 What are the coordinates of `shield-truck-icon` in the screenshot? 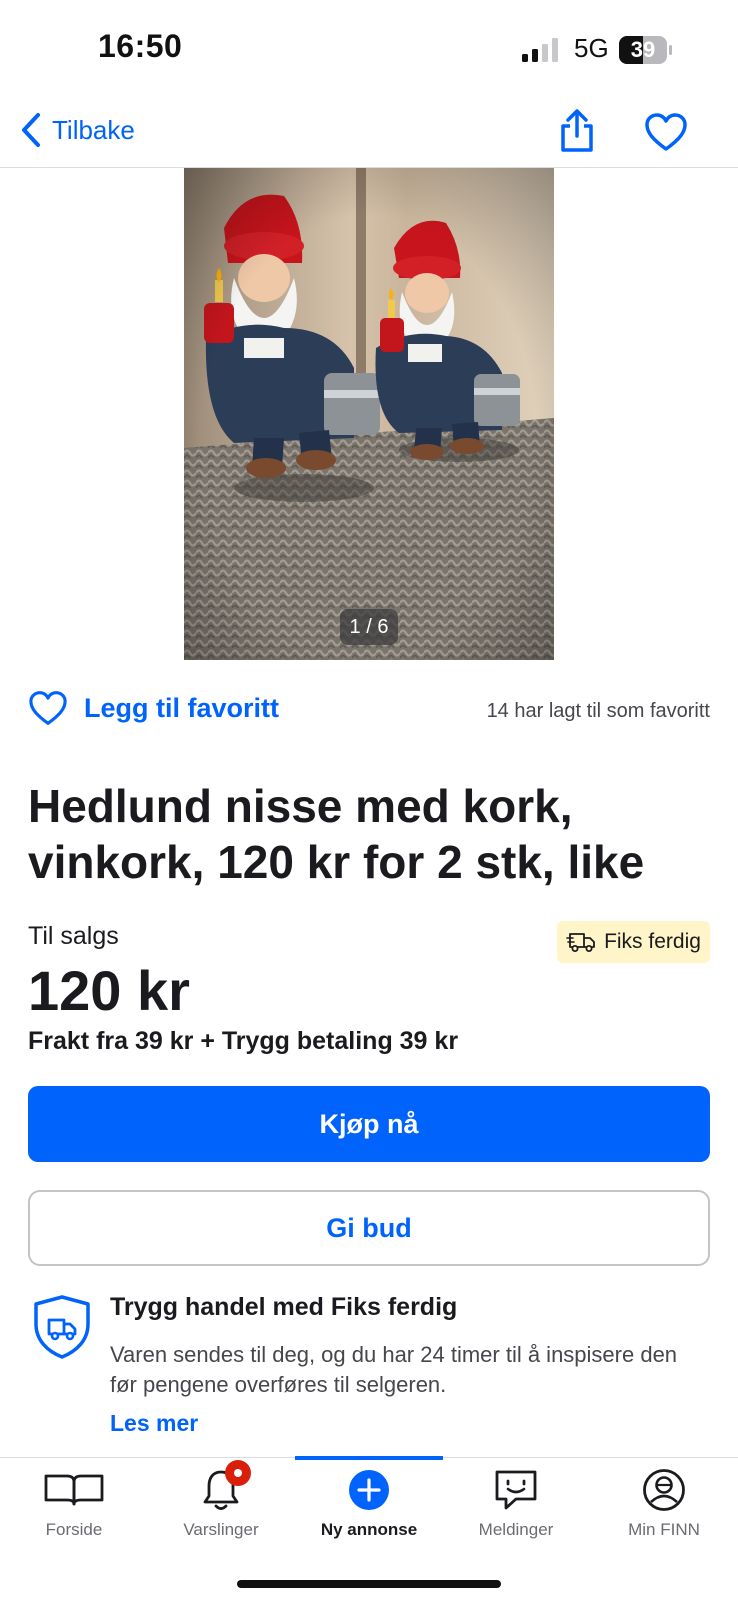 It's located at (62, 1327).